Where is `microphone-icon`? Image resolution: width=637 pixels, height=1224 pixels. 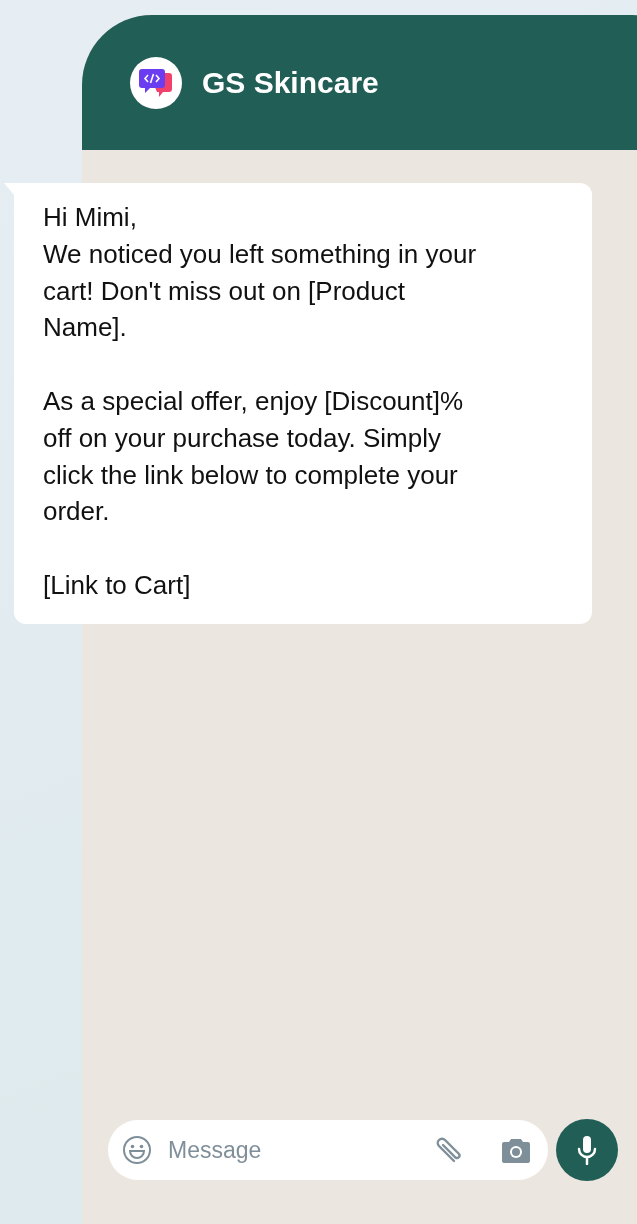 microphone-icon is located at coordinates (587, 1150).